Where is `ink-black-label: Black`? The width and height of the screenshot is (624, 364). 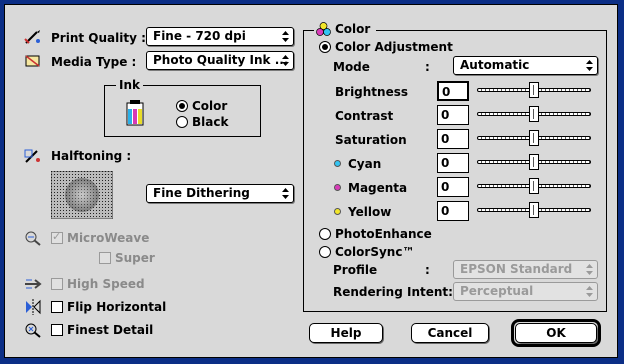
ink-black-label: Black is located at coordinates (210, 122).